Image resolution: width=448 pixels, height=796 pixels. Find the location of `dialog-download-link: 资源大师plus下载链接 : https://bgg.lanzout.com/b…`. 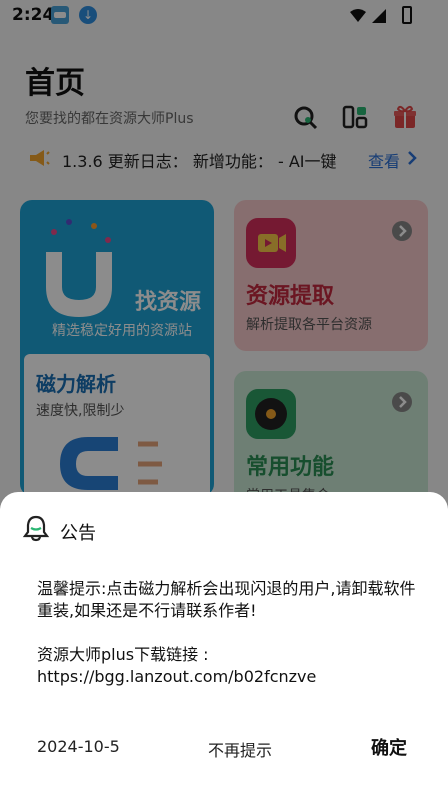

dialog-download-link: 资源大师plus下载链接 : https://bgg.lanzout.com/b… is located at coordinates (227, 666).